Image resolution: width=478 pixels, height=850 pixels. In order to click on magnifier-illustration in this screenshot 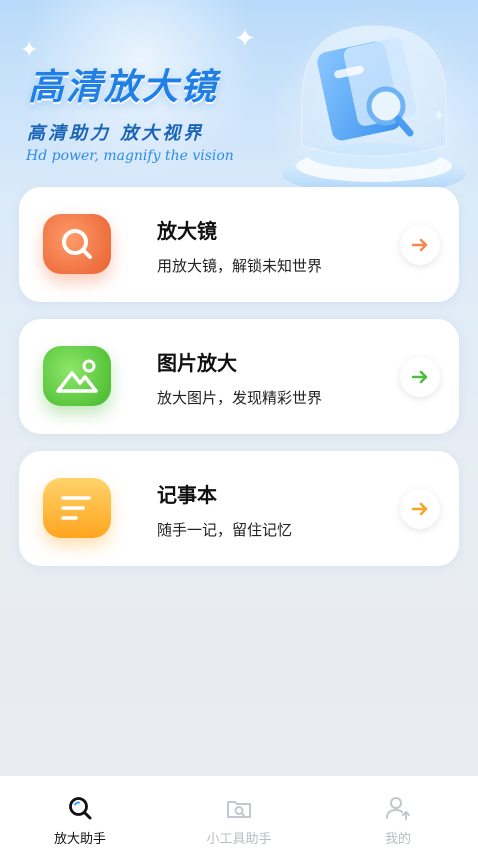, I will do `click(374, 109)`.